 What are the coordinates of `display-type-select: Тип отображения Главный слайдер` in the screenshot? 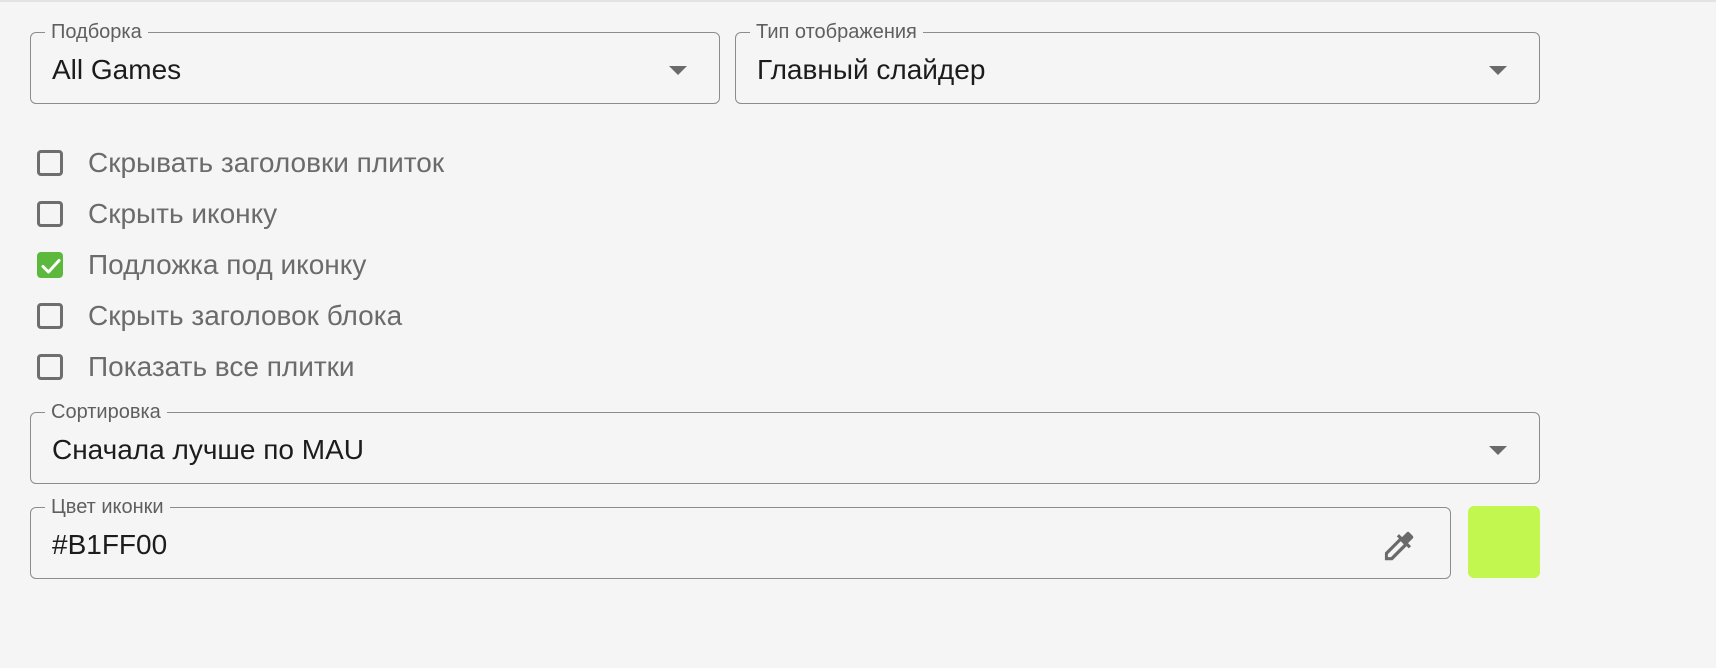 It's located at (1137, 62).